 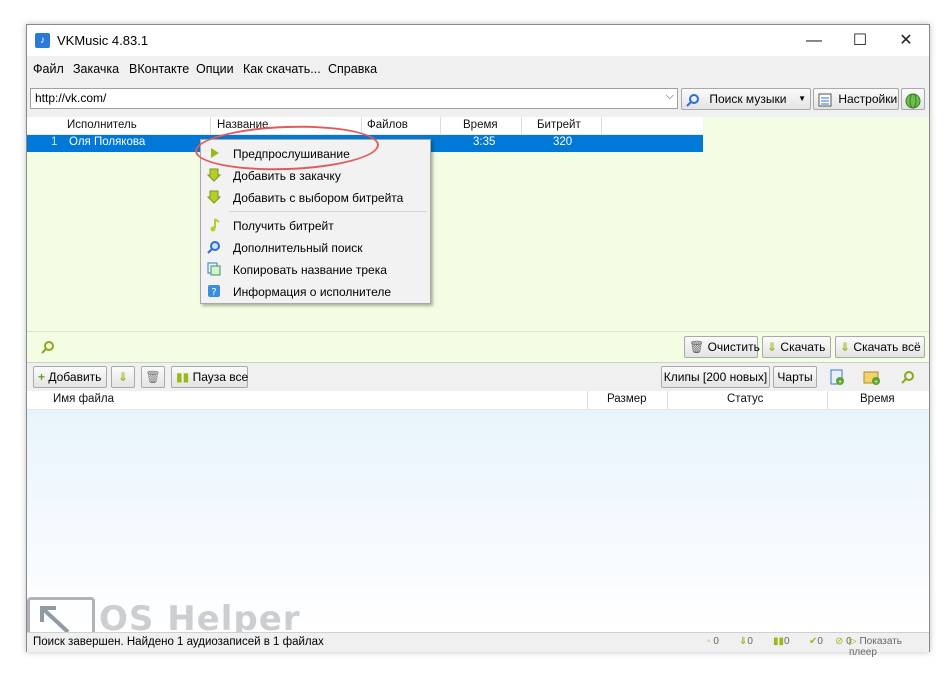 What do you see at coordinates (713, 641) in the screenshot?
I see `status-count-1: ◦ 0` at bounding box center [713, 641].